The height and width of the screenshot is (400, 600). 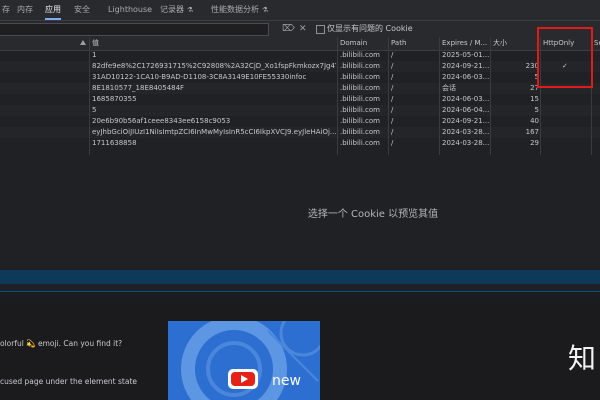 What do you see at coordinates (80, 343) in the screenshot?
I see `page-text-suffix: emoji. Can you find it?` at bounding box center [80, 343].